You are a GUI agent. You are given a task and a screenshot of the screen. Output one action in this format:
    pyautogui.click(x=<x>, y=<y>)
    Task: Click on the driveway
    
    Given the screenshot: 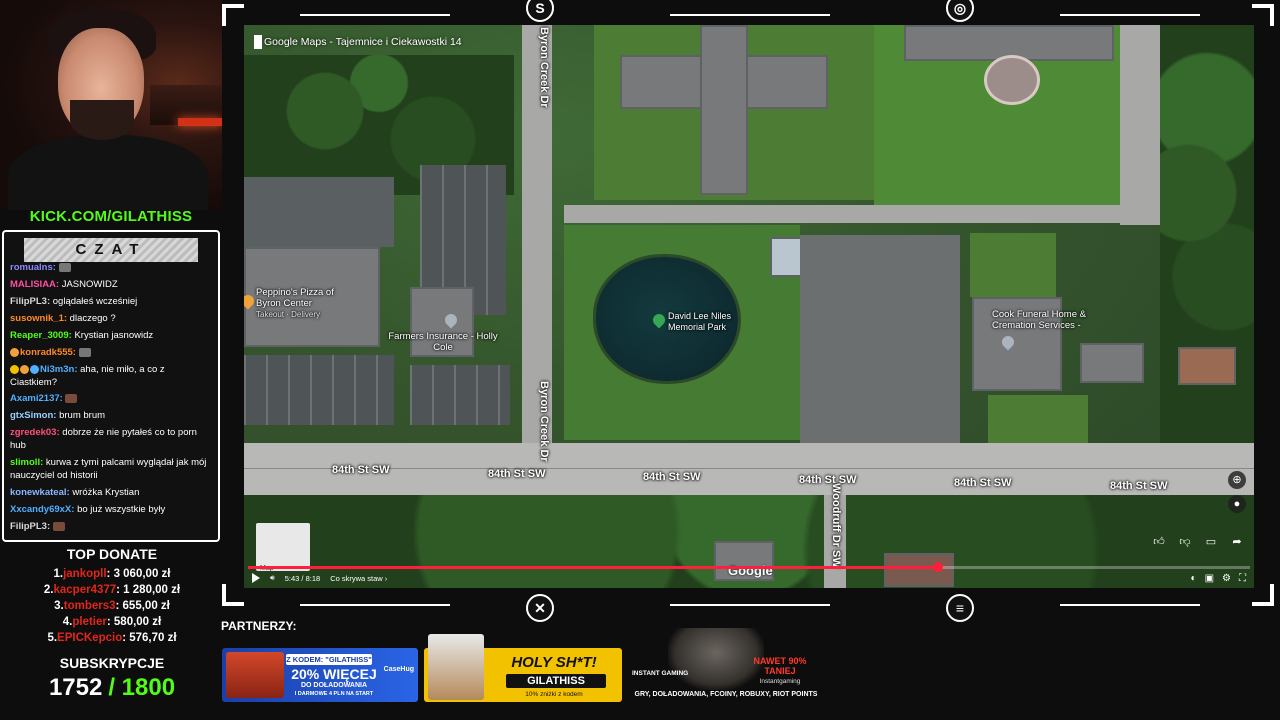 What is the action you would take?
    pyautogui.click(x=1140, y=125)
    